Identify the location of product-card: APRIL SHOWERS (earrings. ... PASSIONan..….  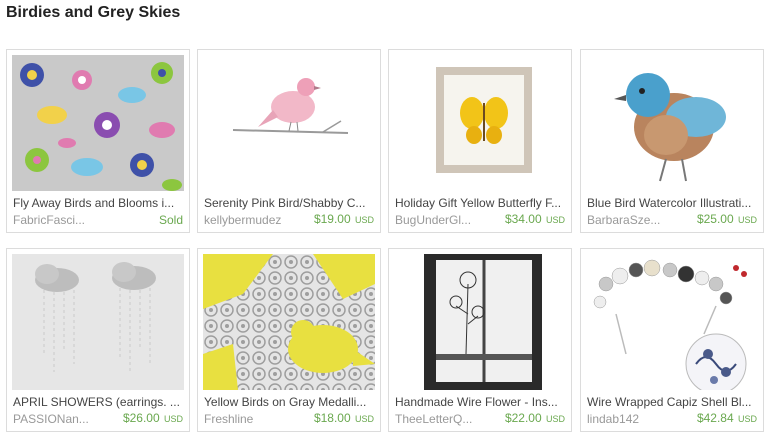
(98, 340).